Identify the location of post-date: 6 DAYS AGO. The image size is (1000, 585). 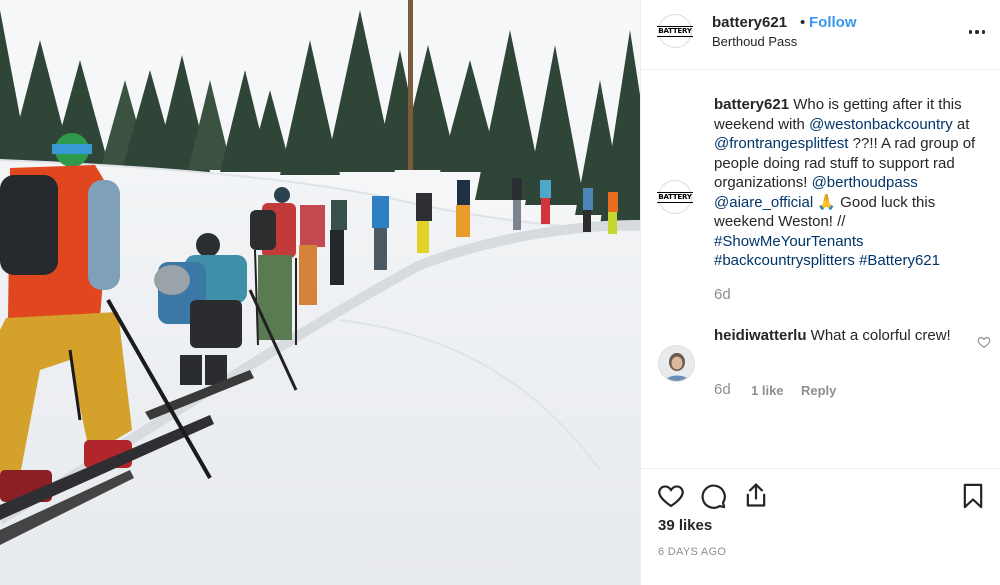
(692, 552).